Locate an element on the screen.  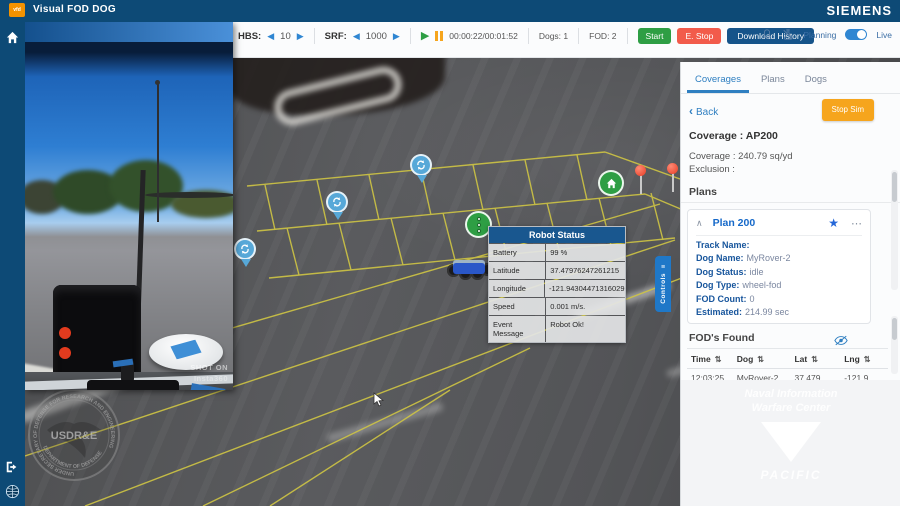
status-label: Event Message is located at coordinates (517, 329).